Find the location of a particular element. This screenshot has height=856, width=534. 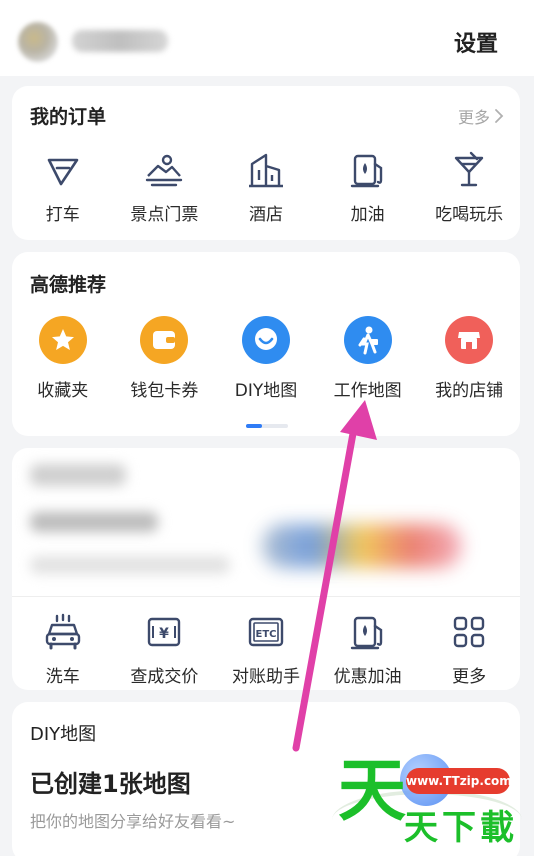

my-orders-title: 我的订单 is located at coordinates (68, 117).